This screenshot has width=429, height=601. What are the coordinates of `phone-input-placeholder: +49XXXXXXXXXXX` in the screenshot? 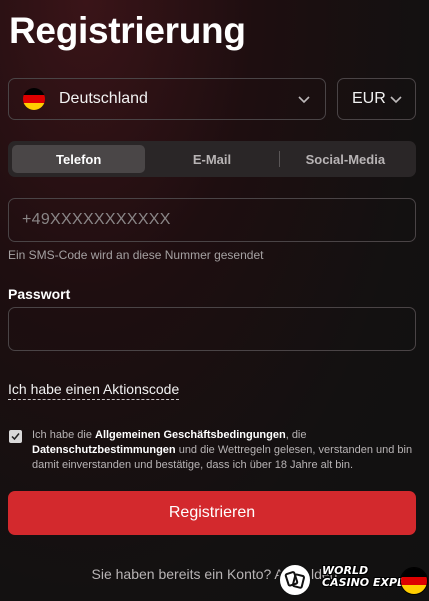 It's located at (96, 219).